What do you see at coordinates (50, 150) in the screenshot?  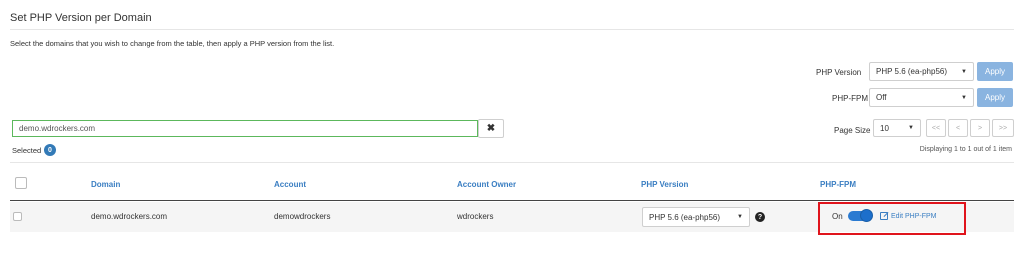 I see `selected-count-badge: 0` at bounding box center [50, 150].